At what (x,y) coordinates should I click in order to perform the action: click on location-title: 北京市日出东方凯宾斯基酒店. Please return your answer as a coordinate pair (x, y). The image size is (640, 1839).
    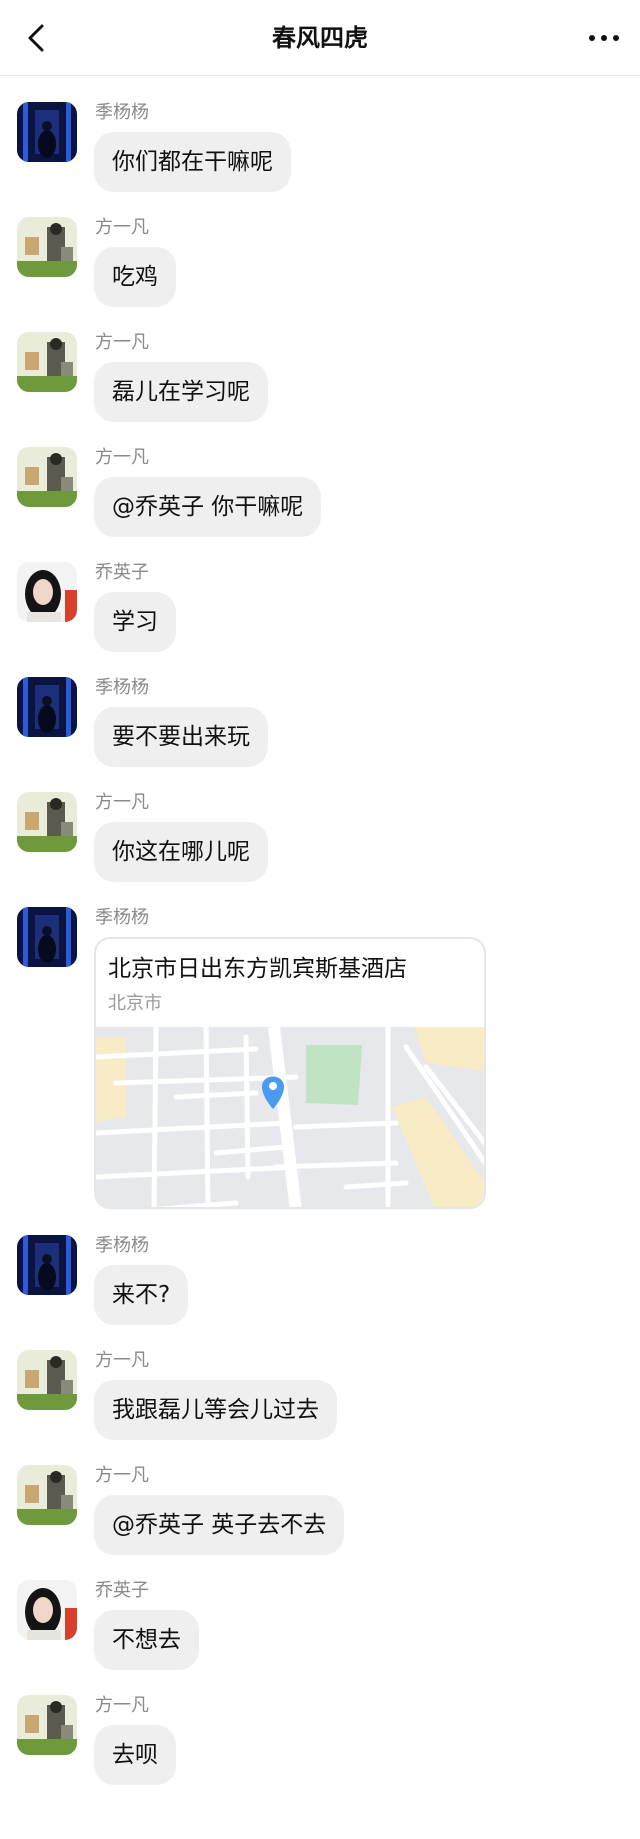
    Looking at the image, I should click on (257, 969).